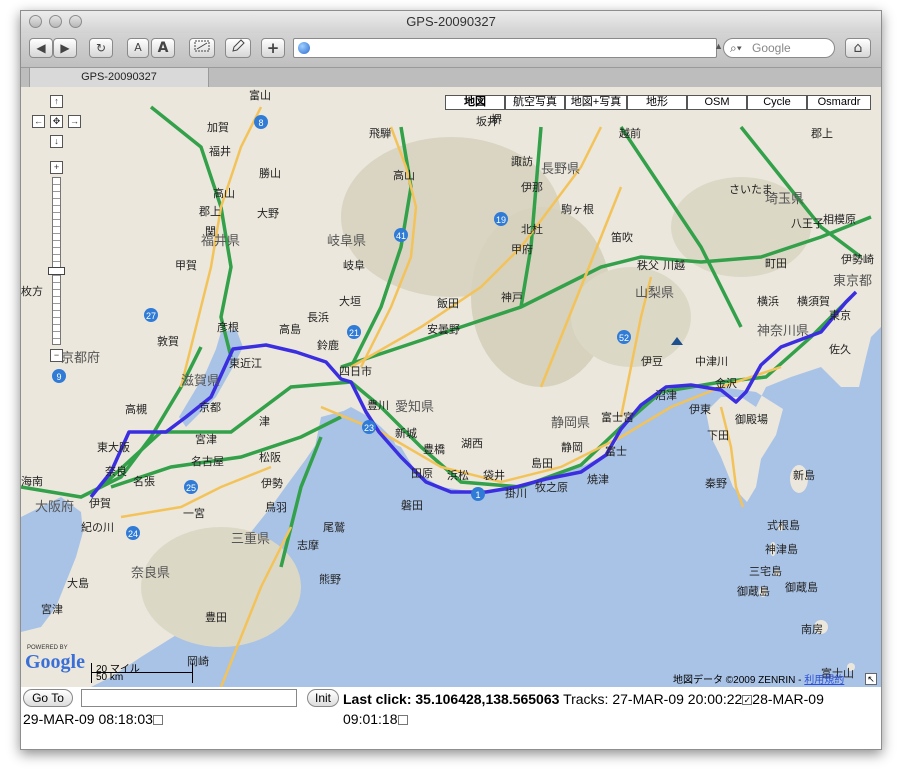  Describe the element at coordinates (535, 102) in the screenshot. I see `map-type-satellite-button: 航空写真` at that location.